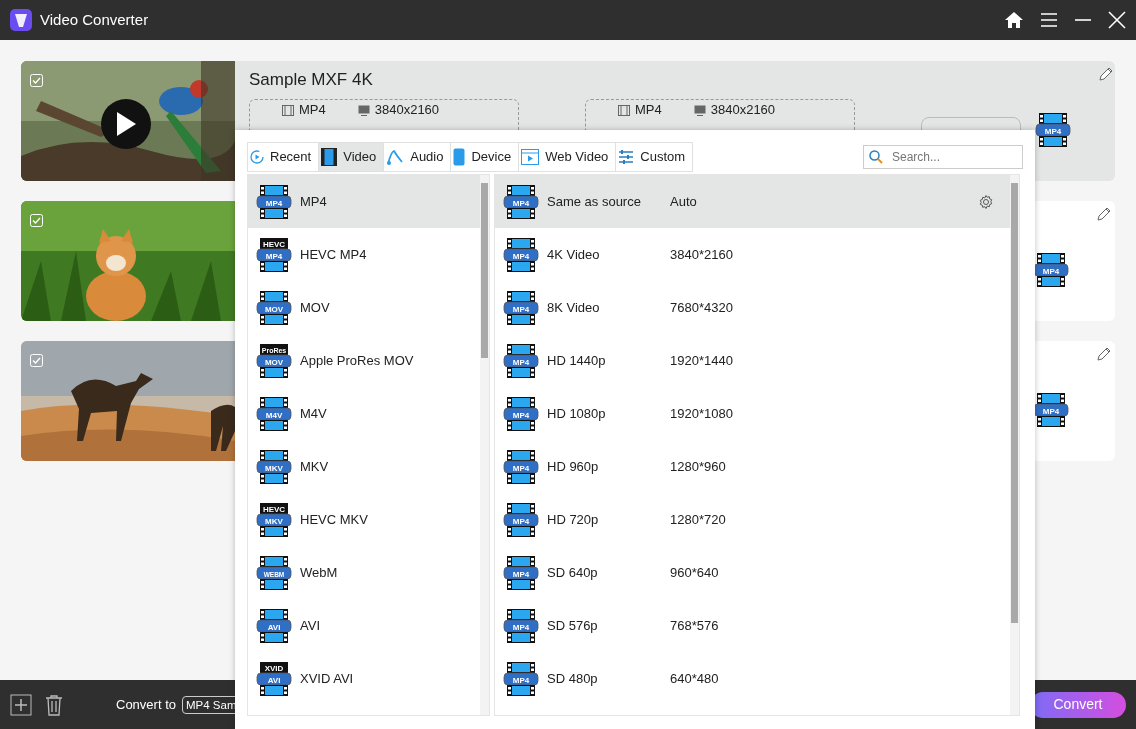  I want to click on preset-item: MP4 4K Video 3840*2160, so click(752, 254).